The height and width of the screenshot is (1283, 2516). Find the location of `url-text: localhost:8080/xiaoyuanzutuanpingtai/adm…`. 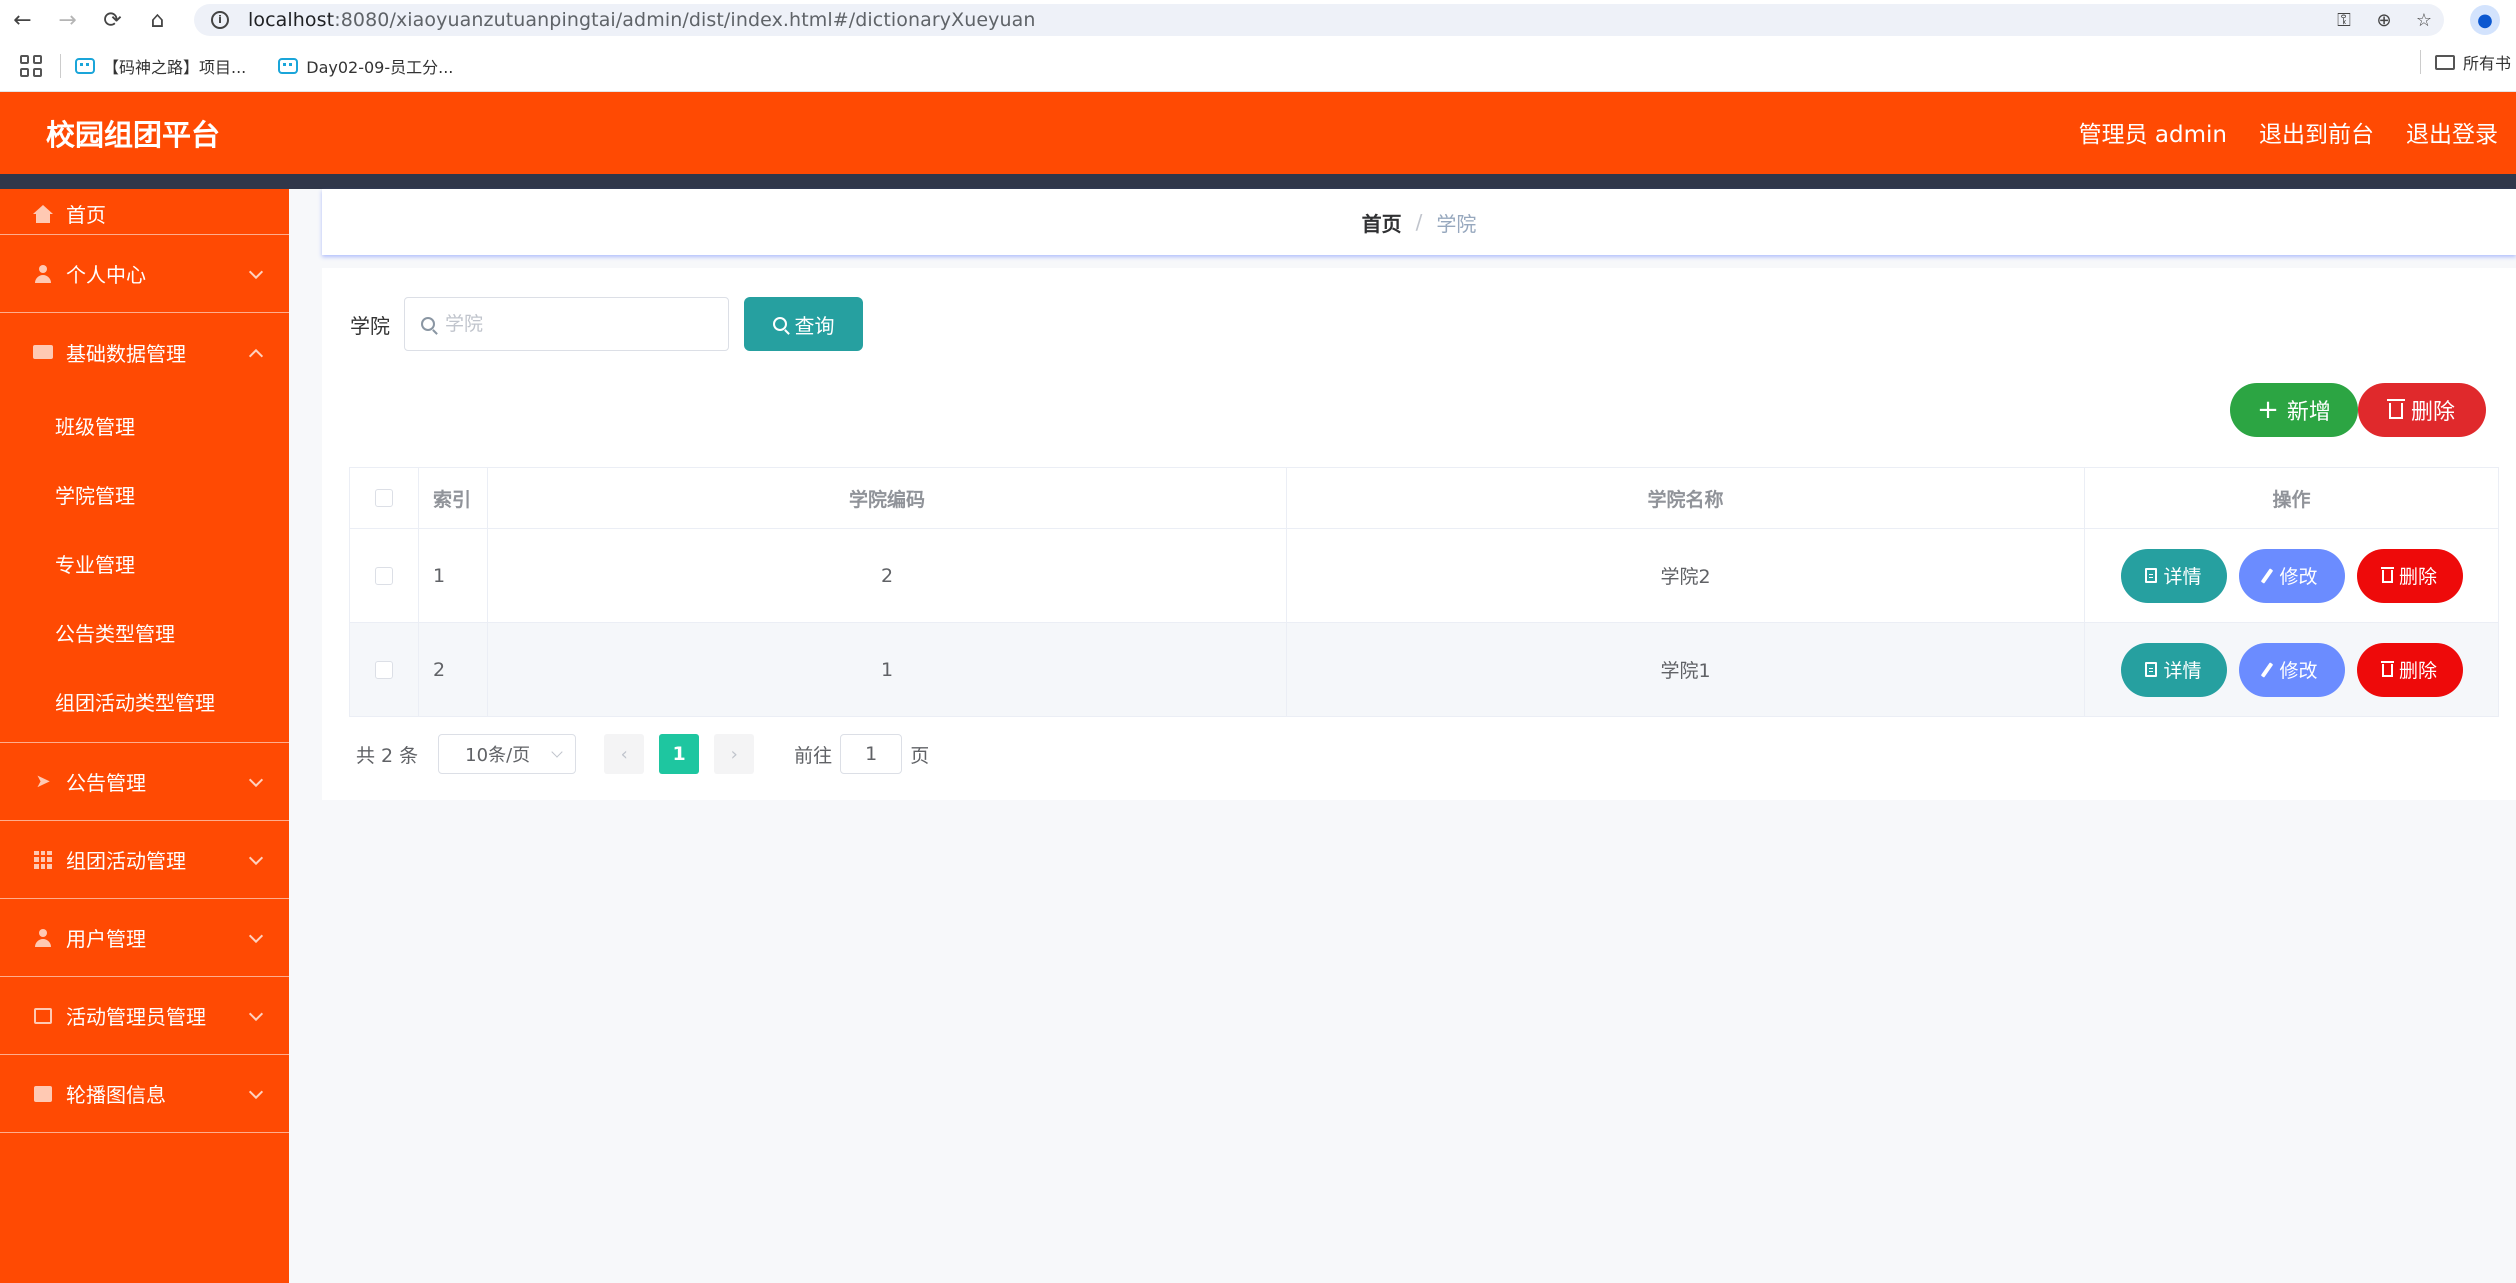

url-text: localhost:8080/xiaoyuanzutuanpingtai/adm… is located at coordinates (642, 20).